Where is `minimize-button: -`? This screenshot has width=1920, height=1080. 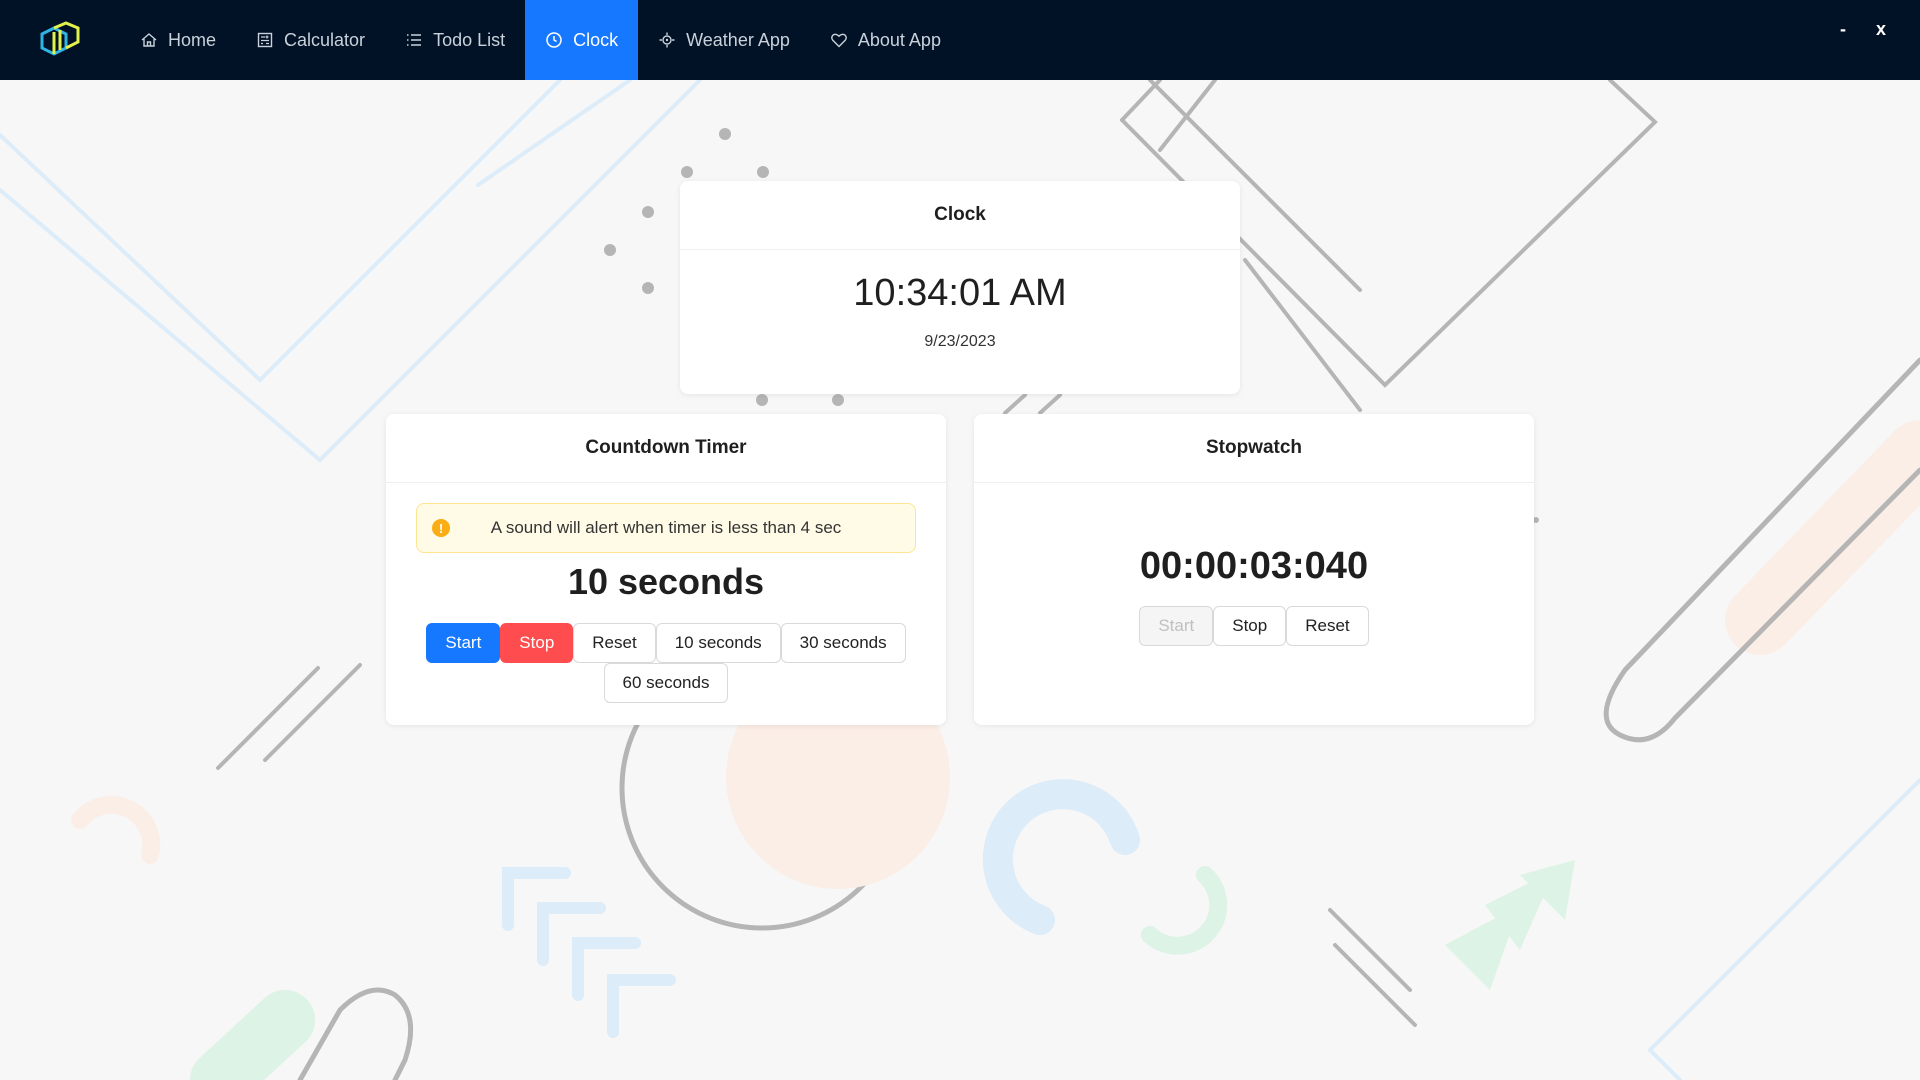
minimize-button: - is located at coordinates (1843, 29).